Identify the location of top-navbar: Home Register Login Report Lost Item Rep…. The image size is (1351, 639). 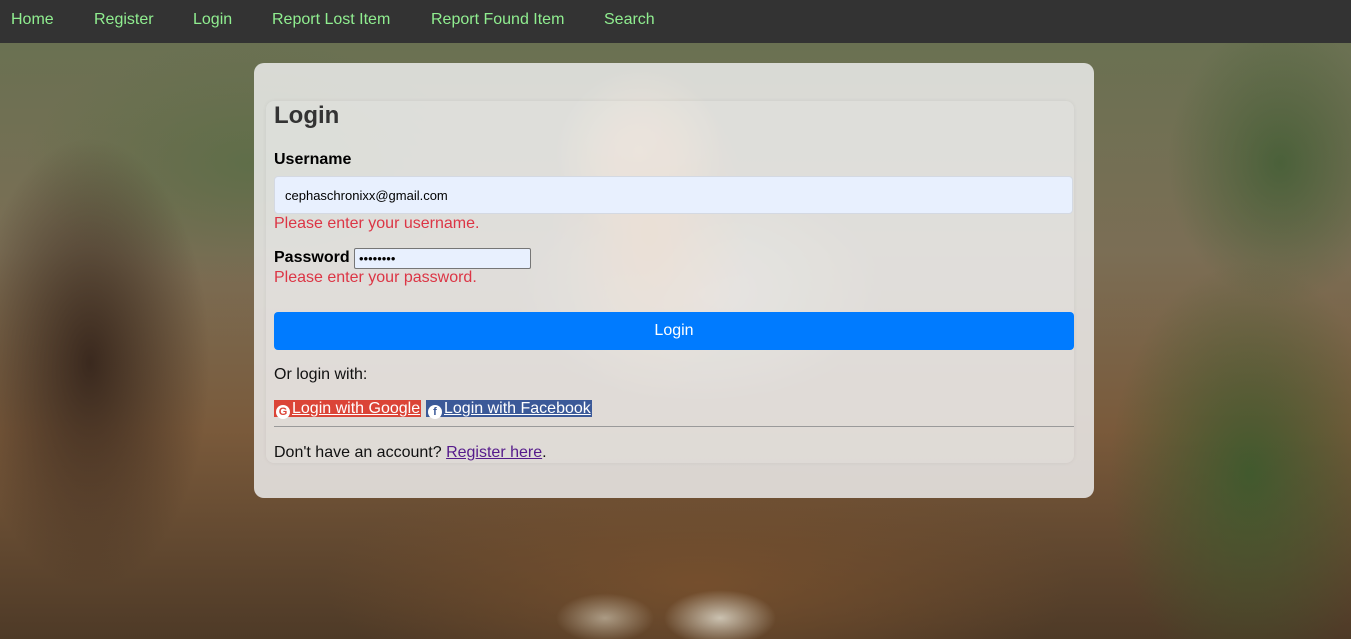
(675, 21).